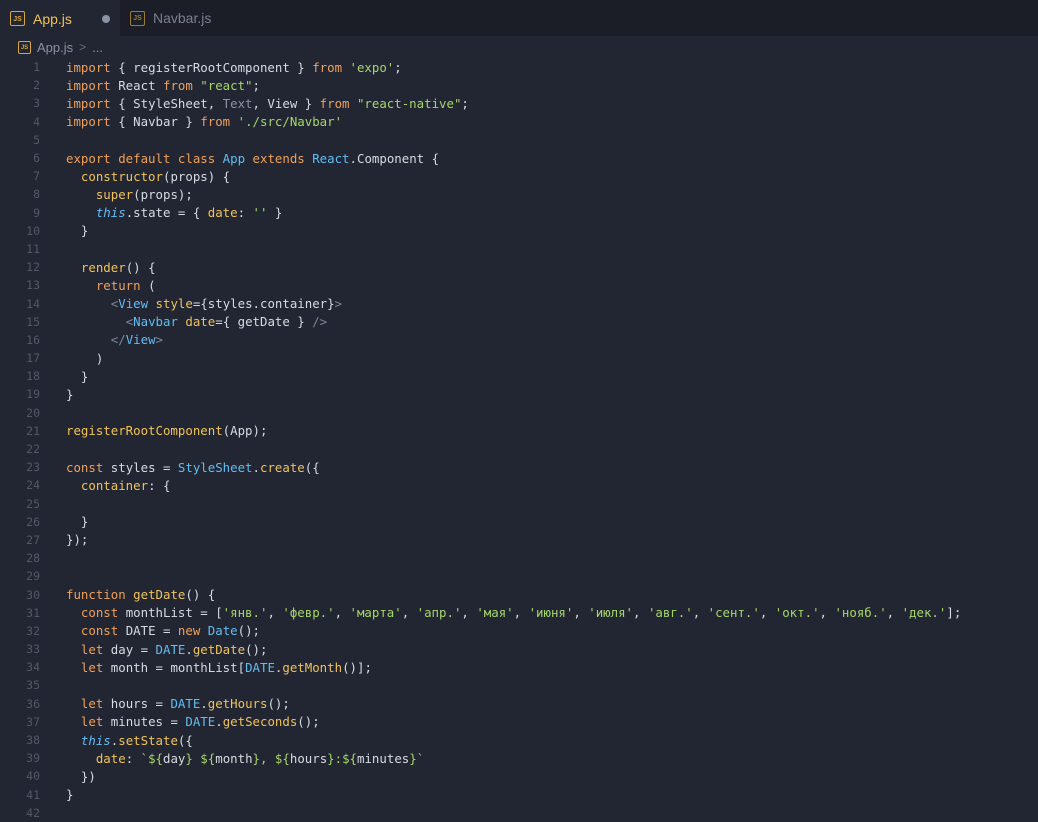 Image resolution: width=1038 pixels, height=822 pixels. What do you see at coordinates (519, 540) in the screenshot?
I see `code-line: 27});` at bounding box center [519, 540].